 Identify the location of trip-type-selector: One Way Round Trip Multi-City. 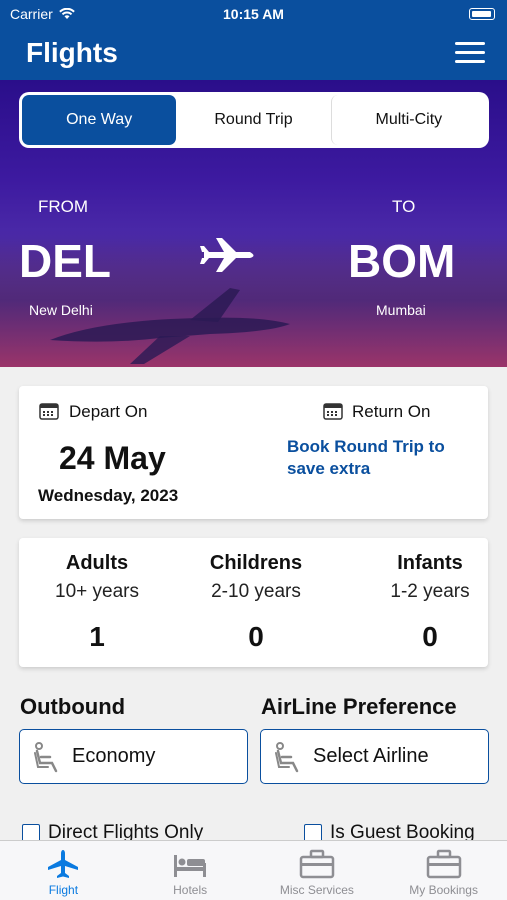
(254, 120).